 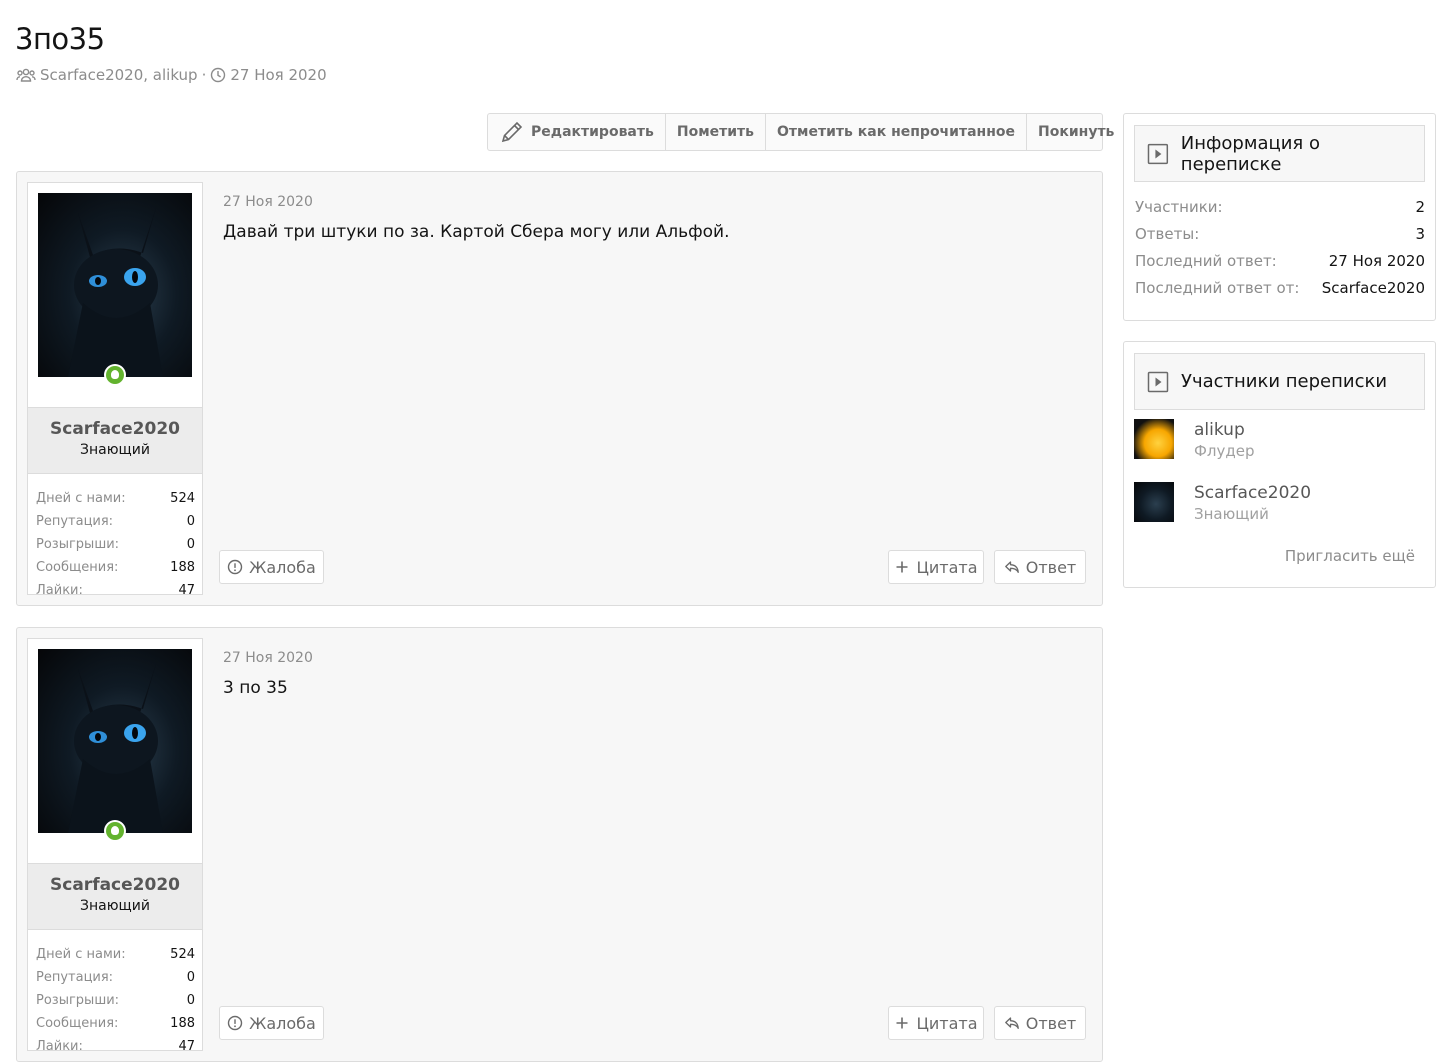 I want to click on stat-label: Розыгрыши:, so click(x=78, y=544).